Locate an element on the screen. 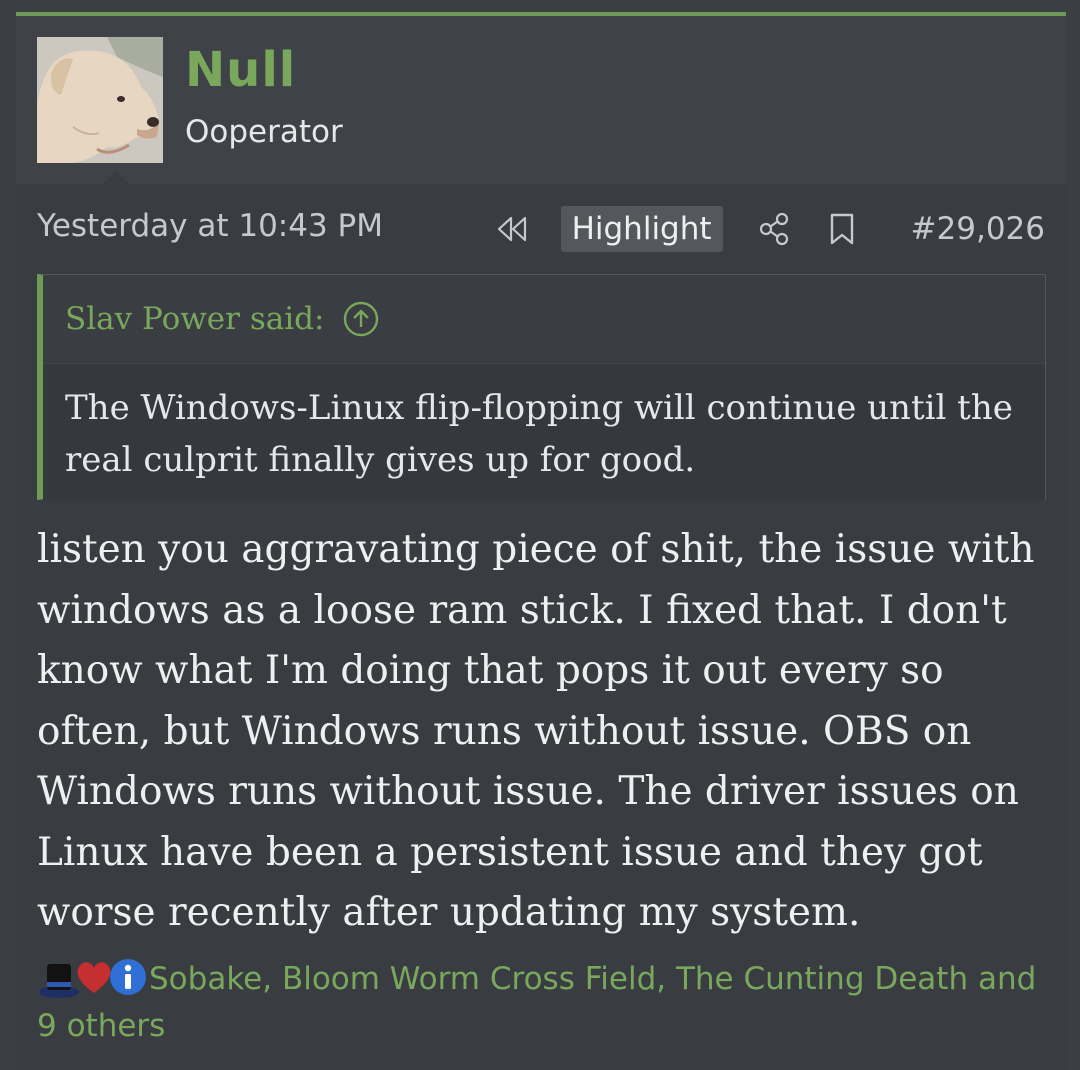 The width and height of the screenshot is (1080, 1070). dog-avatar-image is located at coordinates (100, 100).